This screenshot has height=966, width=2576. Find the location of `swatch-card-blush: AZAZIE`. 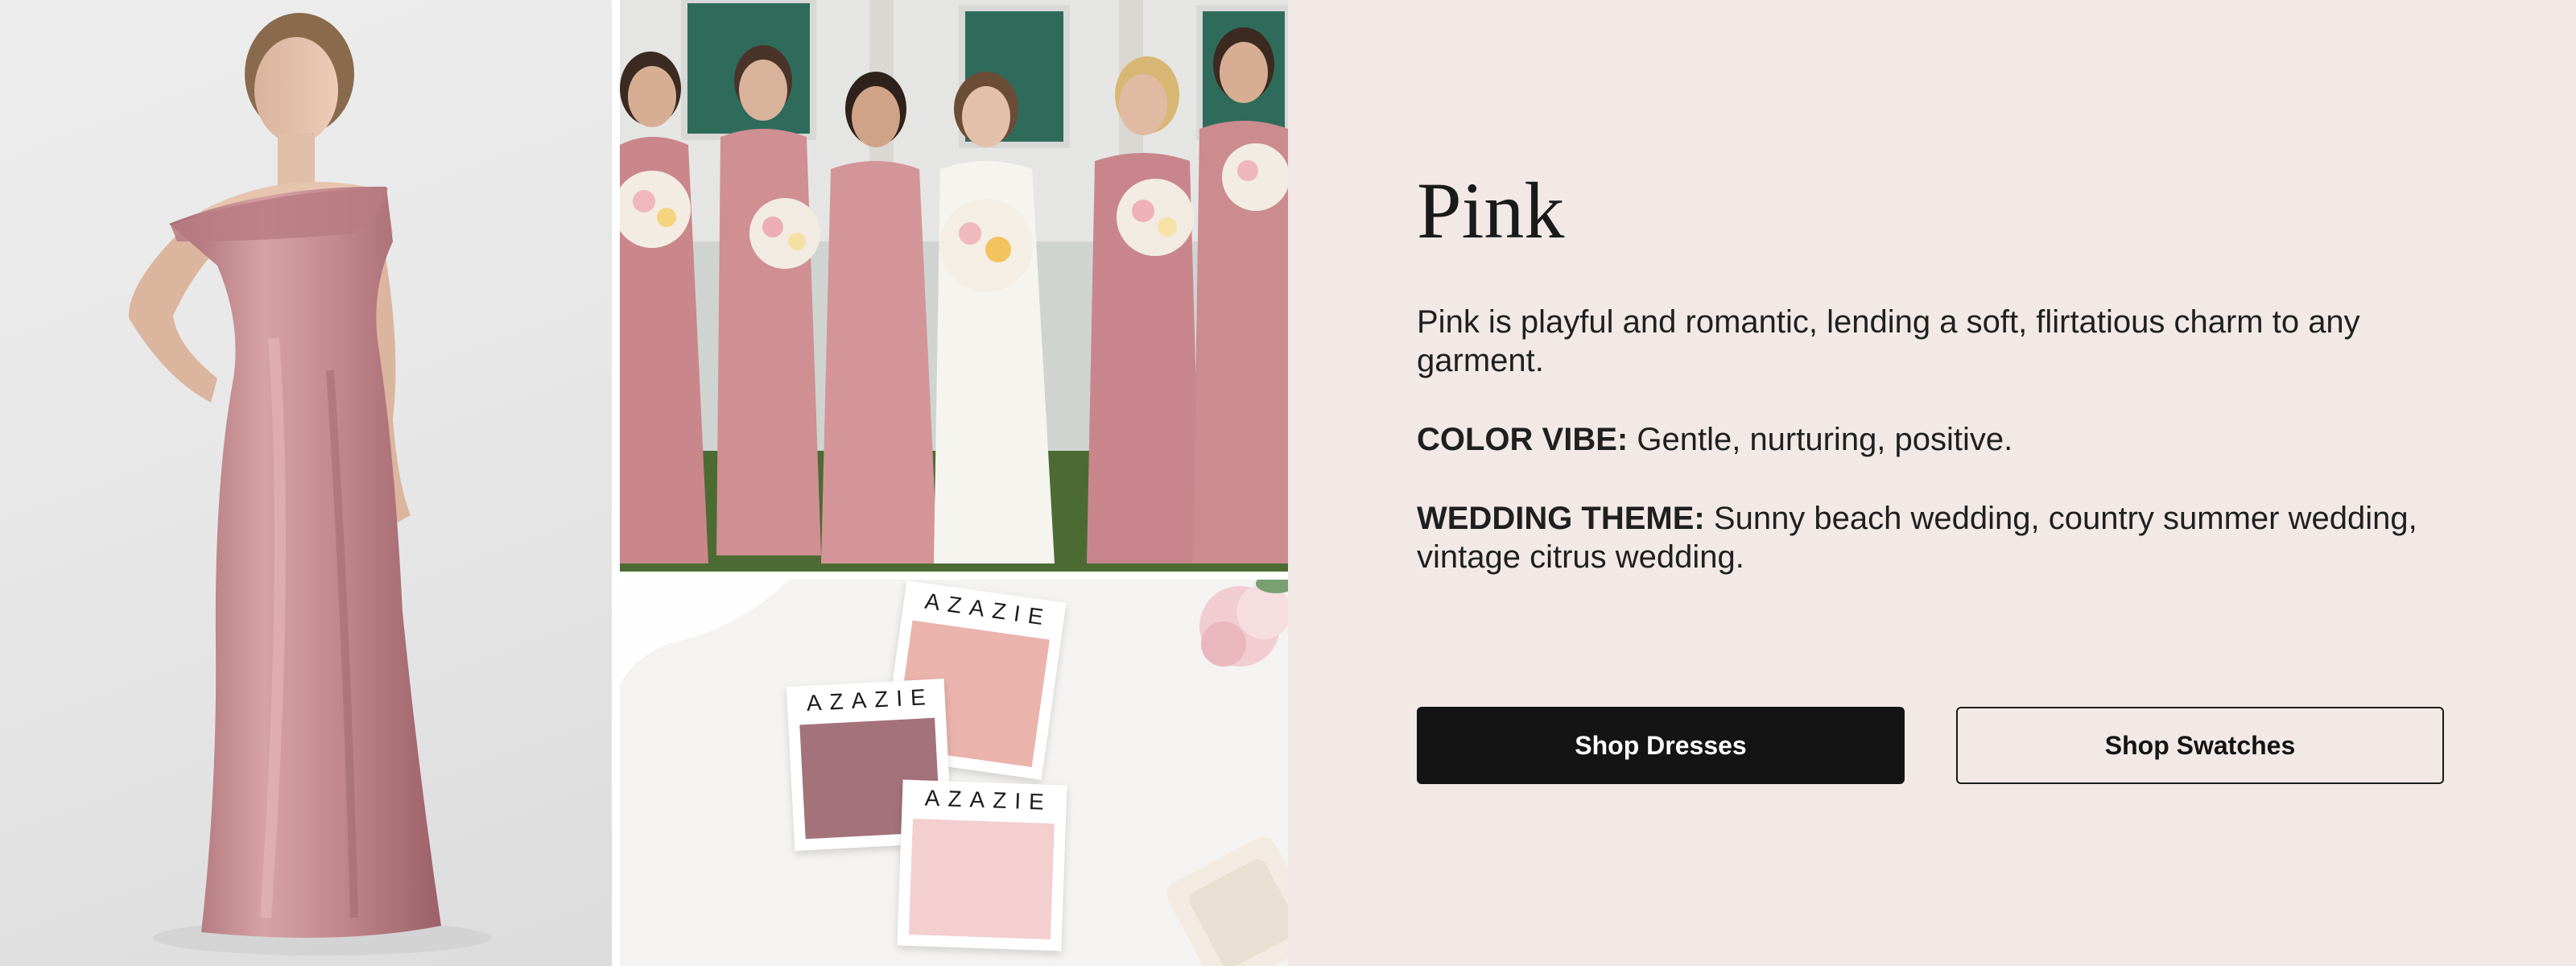

swatch-card-blush: AZAZIE is located at coordinates (982, 865).